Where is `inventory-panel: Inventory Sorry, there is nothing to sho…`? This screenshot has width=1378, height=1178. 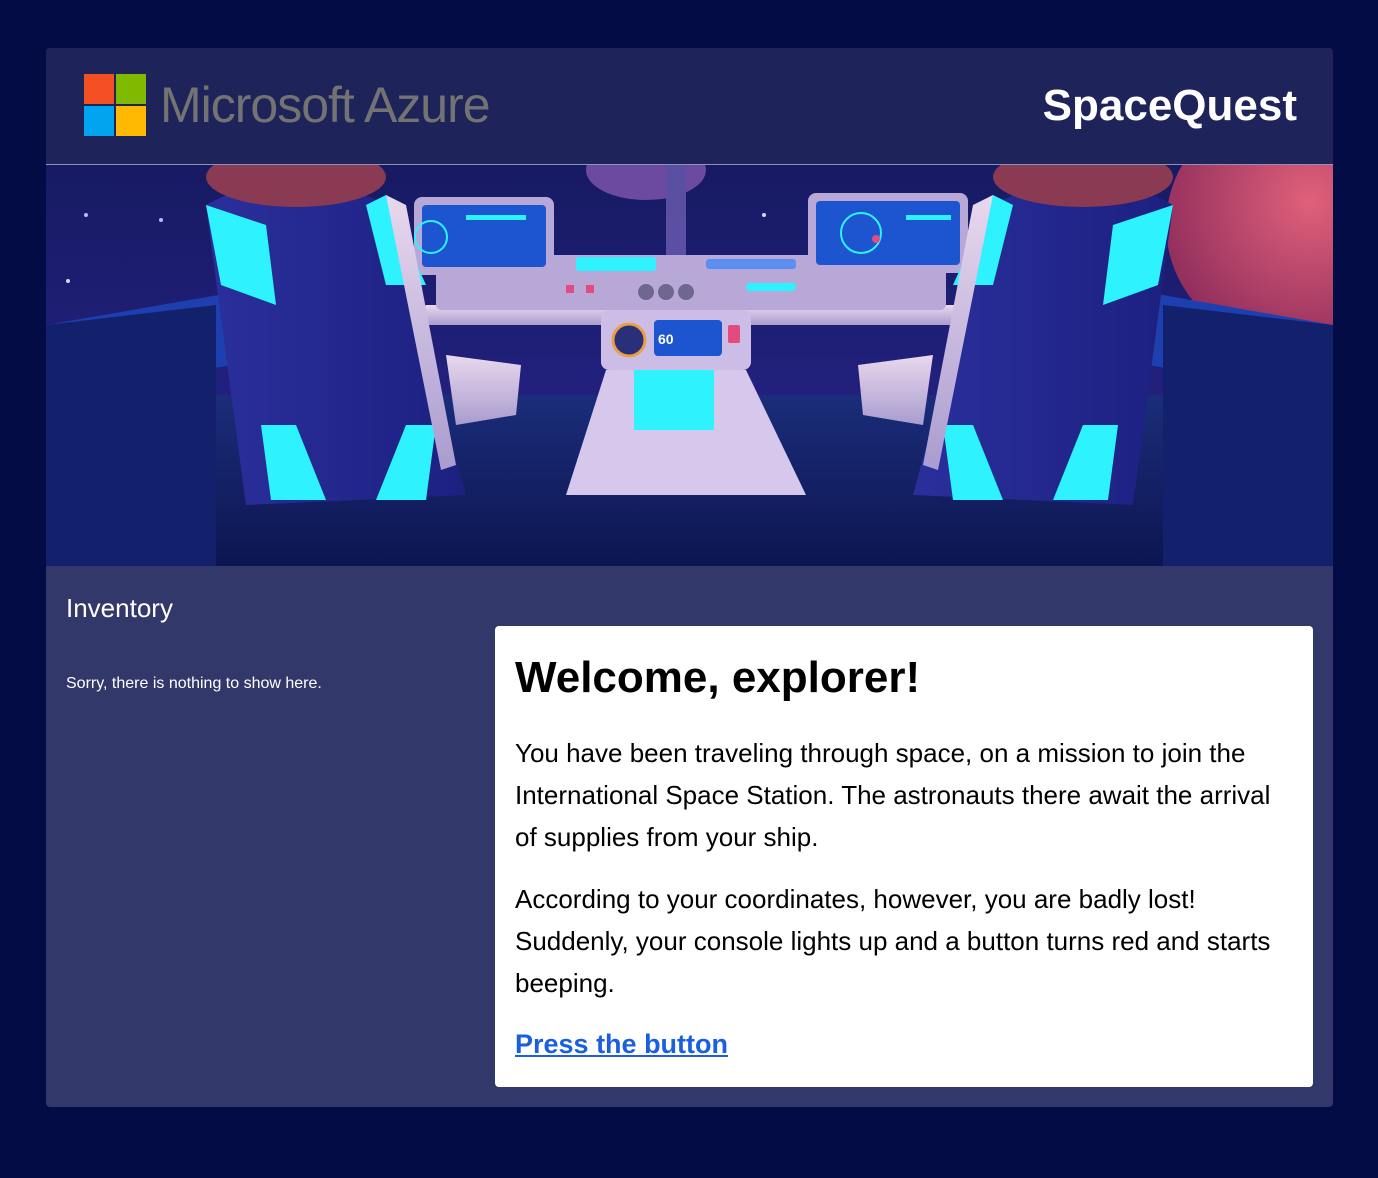 inventory-panel: Inventory Sorry, there is nothing to sho… is located at coordinates (276, 643).